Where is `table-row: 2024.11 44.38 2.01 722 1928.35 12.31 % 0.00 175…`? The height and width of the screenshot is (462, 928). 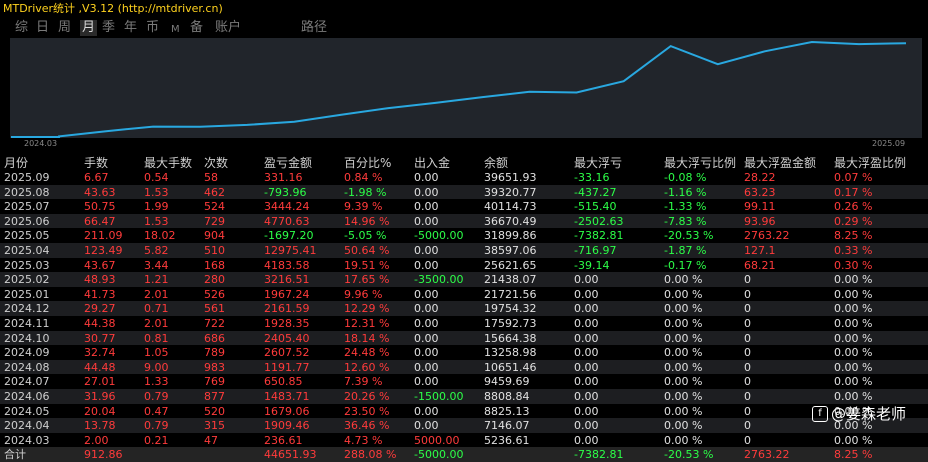 table-row: 2024.11 44.38 2.01 722 1928.35 12.31 % 0.00 175… is located at coordinates (464, 323).